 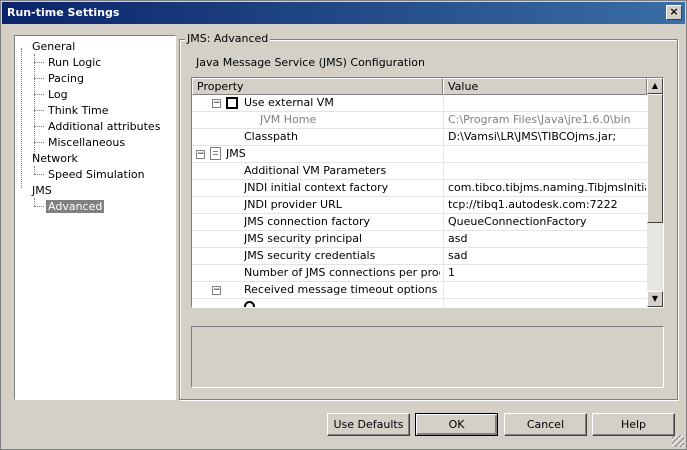 What do you see at coordinates (288, 119) in the screenshot?
I see `property-cell: JVM Home` at bounding box center [288, 119].